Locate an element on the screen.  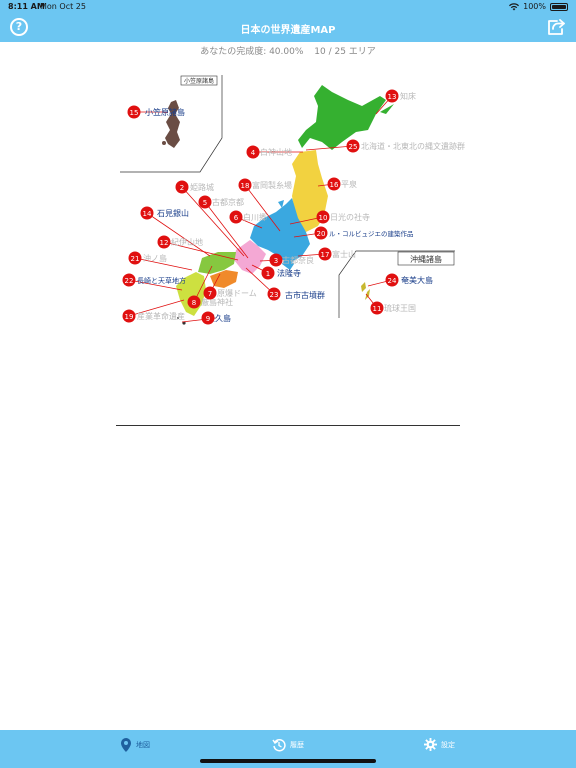
site-label-1: 法隆寺 is located at coordinates (289, 273).